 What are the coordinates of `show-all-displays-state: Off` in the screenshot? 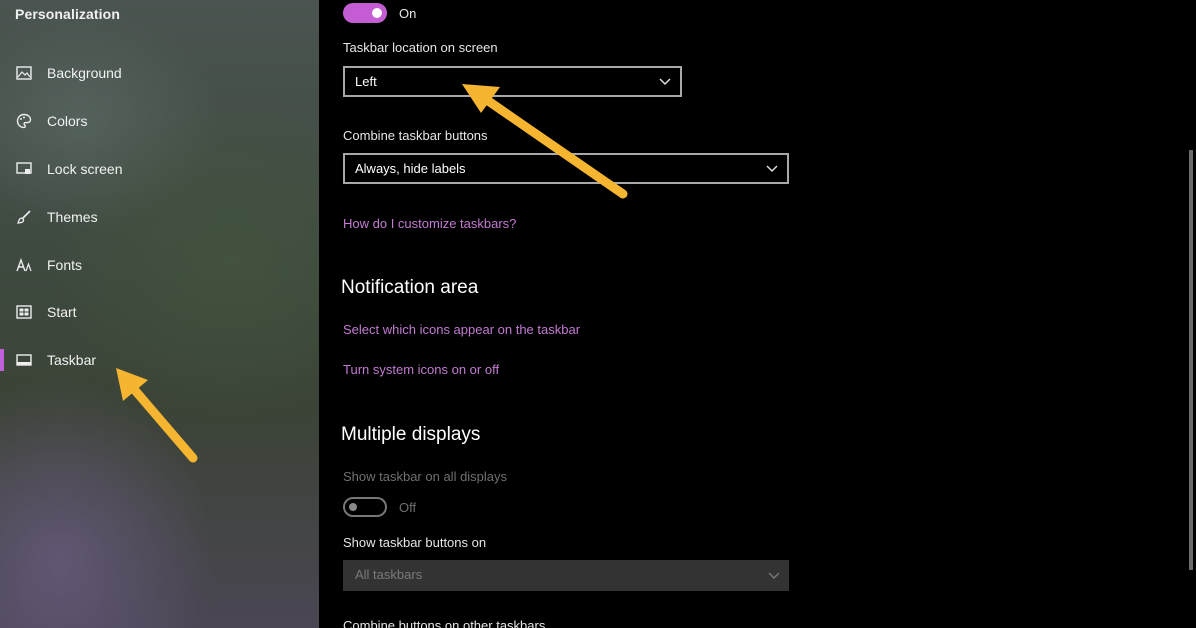 It's located at (408, 507).